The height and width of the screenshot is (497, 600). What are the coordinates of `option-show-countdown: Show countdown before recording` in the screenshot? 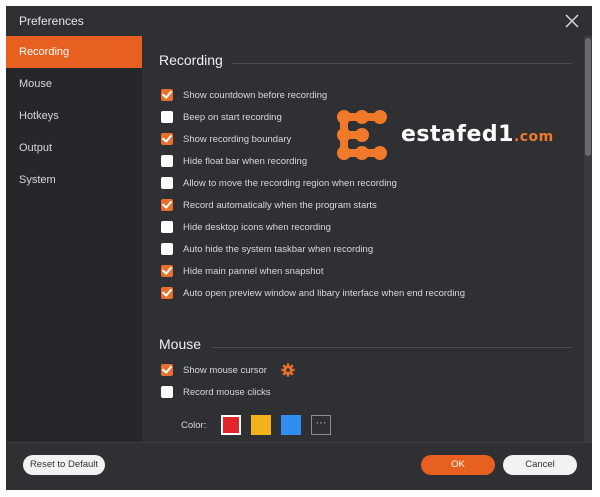 It's located at (244, 95).